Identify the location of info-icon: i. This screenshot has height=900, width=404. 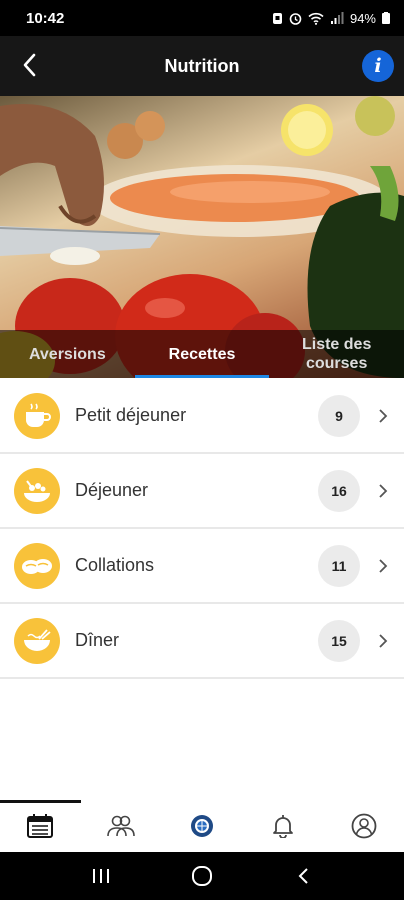
(378, 66).